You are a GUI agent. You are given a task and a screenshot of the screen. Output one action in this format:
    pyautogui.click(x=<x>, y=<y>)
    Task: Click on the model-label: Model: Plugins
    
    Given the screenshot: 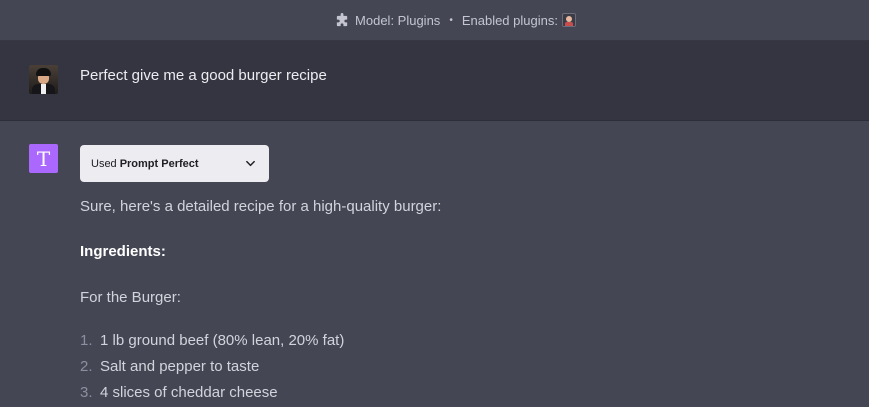 What is the action you would take?
    pyautogui.click(x=398, y=20)
    